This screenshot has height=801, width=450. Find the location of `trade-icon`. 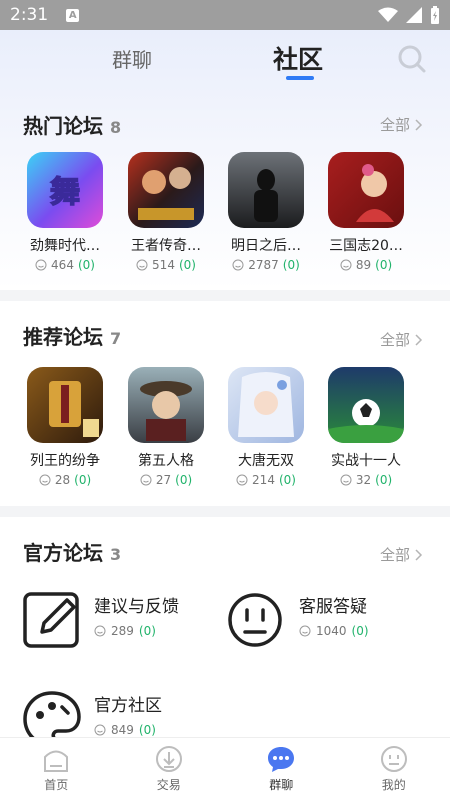

trade-icon is located at coordinates (168, 759).